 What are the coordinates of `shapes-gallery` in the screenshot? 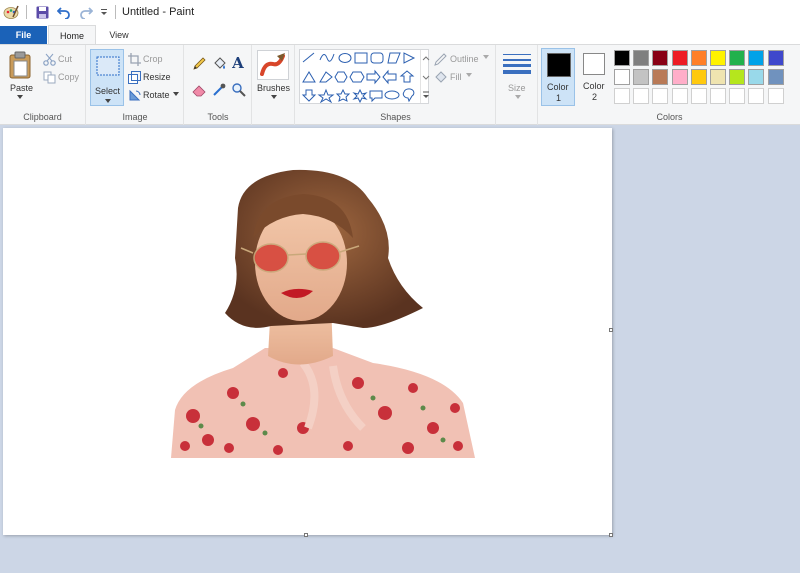 It's located at (364, 76).